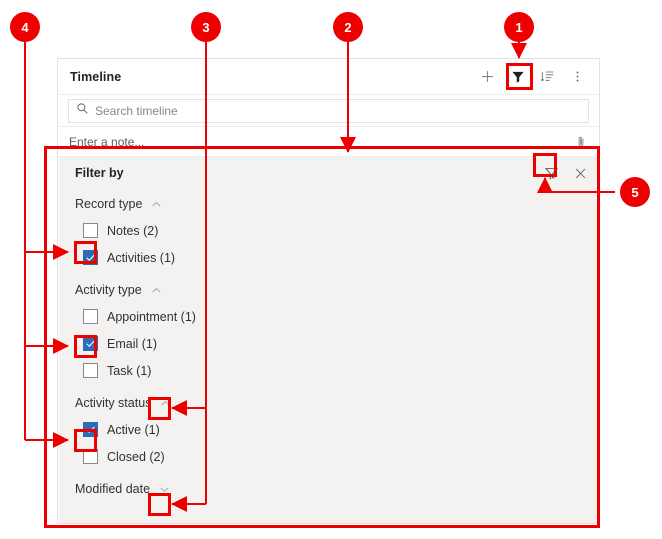 The height and width of the screenshot is (539, 662). What do you see at coordinates (337, 456) in the screenshot?
I see `filter-option: Closed (2)` at bounding box center [337, 456].